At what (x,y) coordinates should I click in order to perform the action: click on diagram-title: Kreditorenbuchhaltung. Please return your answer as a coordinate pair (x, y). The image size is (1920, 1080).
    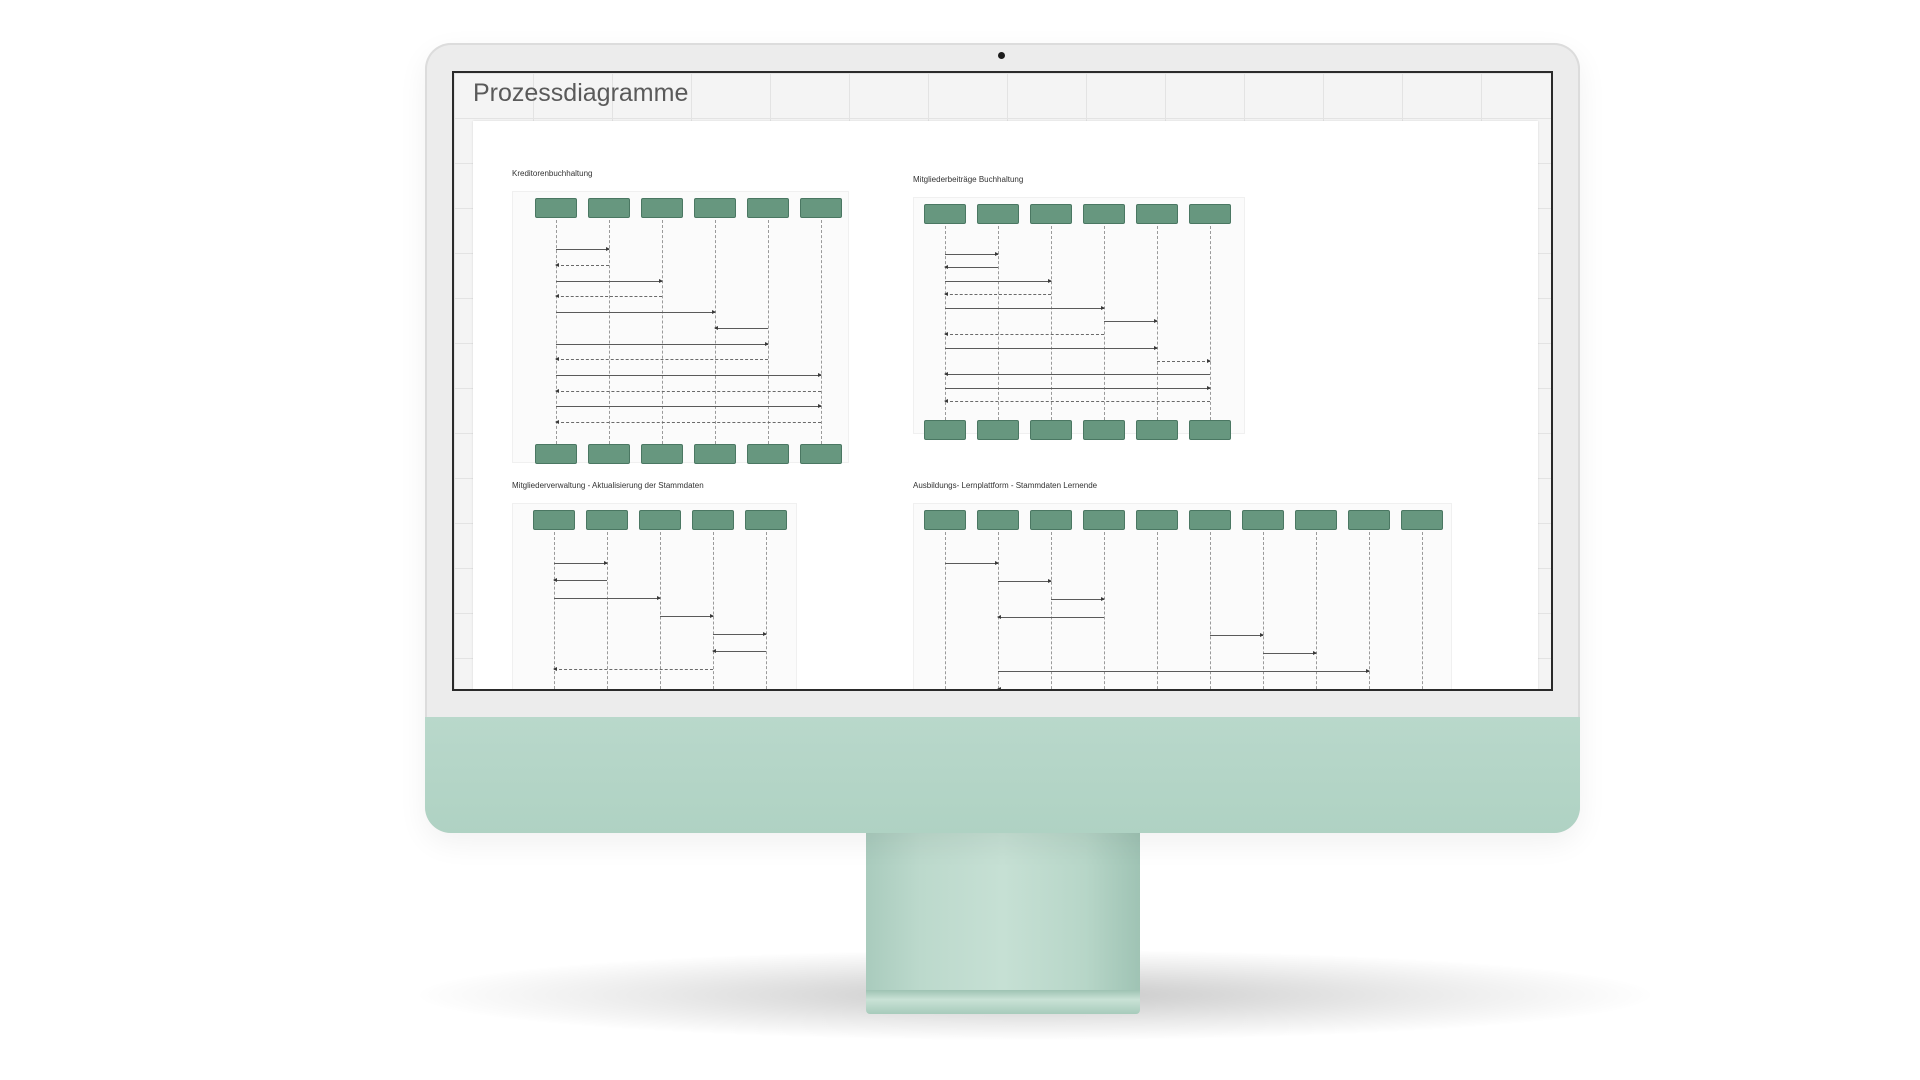
    Looking at the image, I should click on (552, 173).